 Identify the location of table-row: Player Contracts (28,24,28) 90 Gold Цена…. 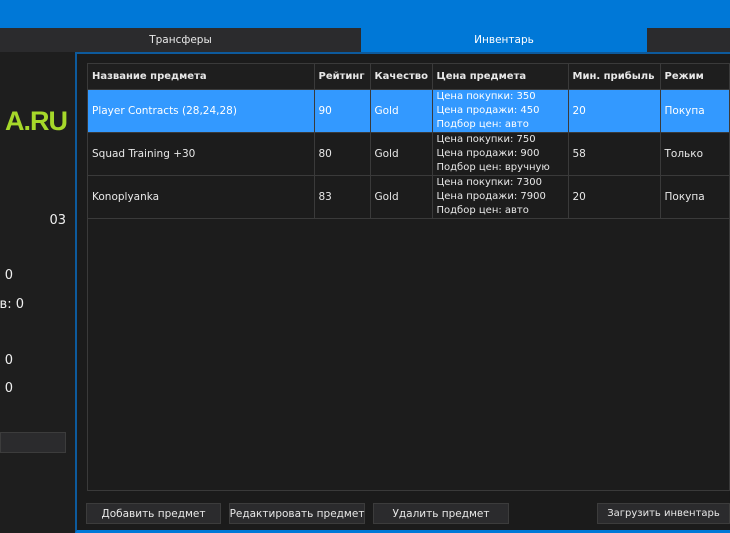
(409, 111).